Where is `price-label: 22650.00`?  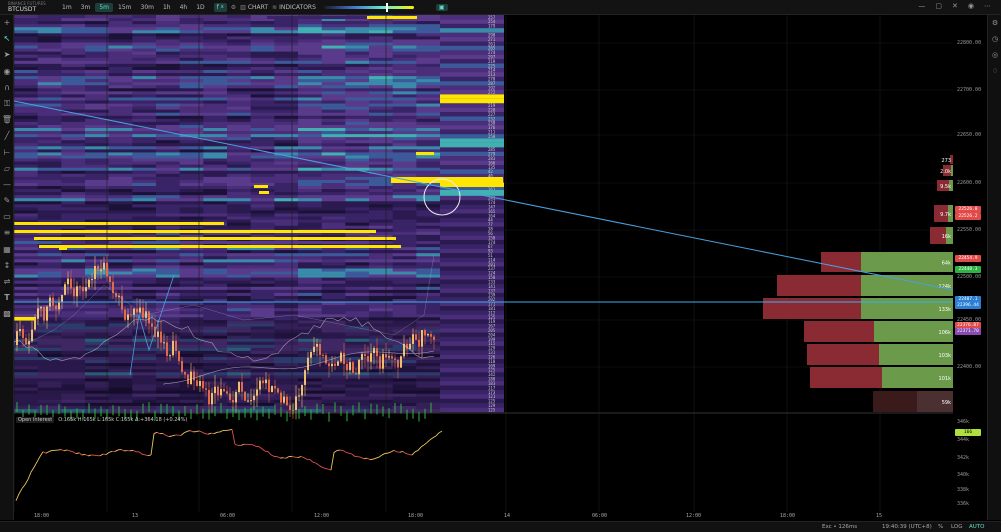 price-label: 22650.00 is located at coordinates (969, 135).